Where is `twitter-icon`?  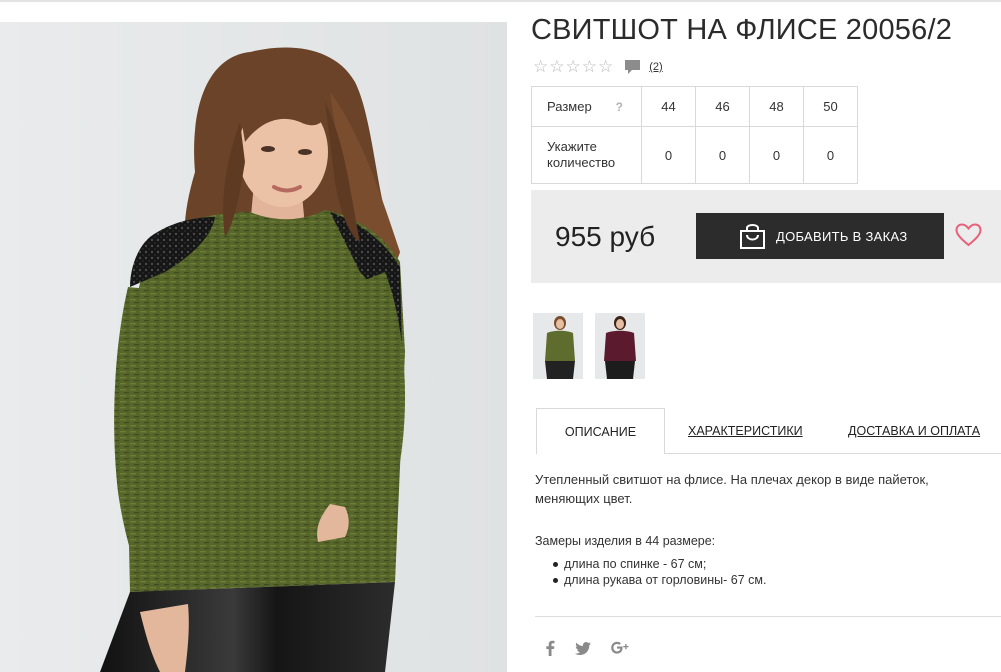 twitter-icon is located at coordinates (583, 648).